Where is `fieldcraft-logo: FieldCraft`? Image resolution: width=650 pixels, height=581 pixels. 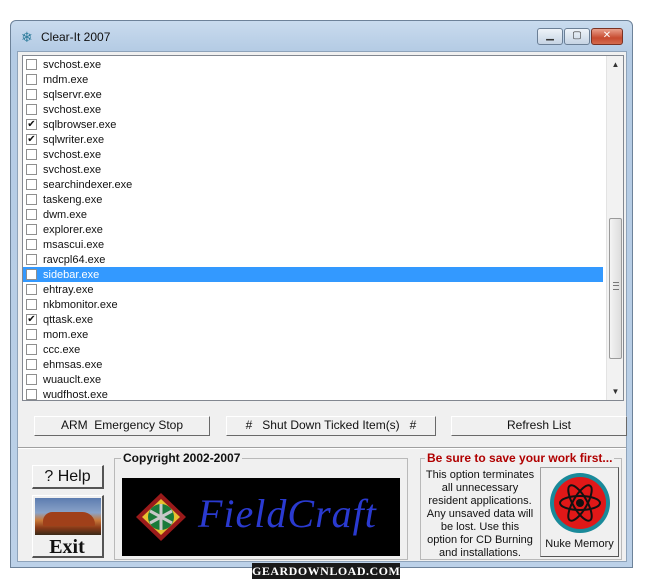
fieldcraft-logo: FieldCraft is located at coordinates (261, 517).